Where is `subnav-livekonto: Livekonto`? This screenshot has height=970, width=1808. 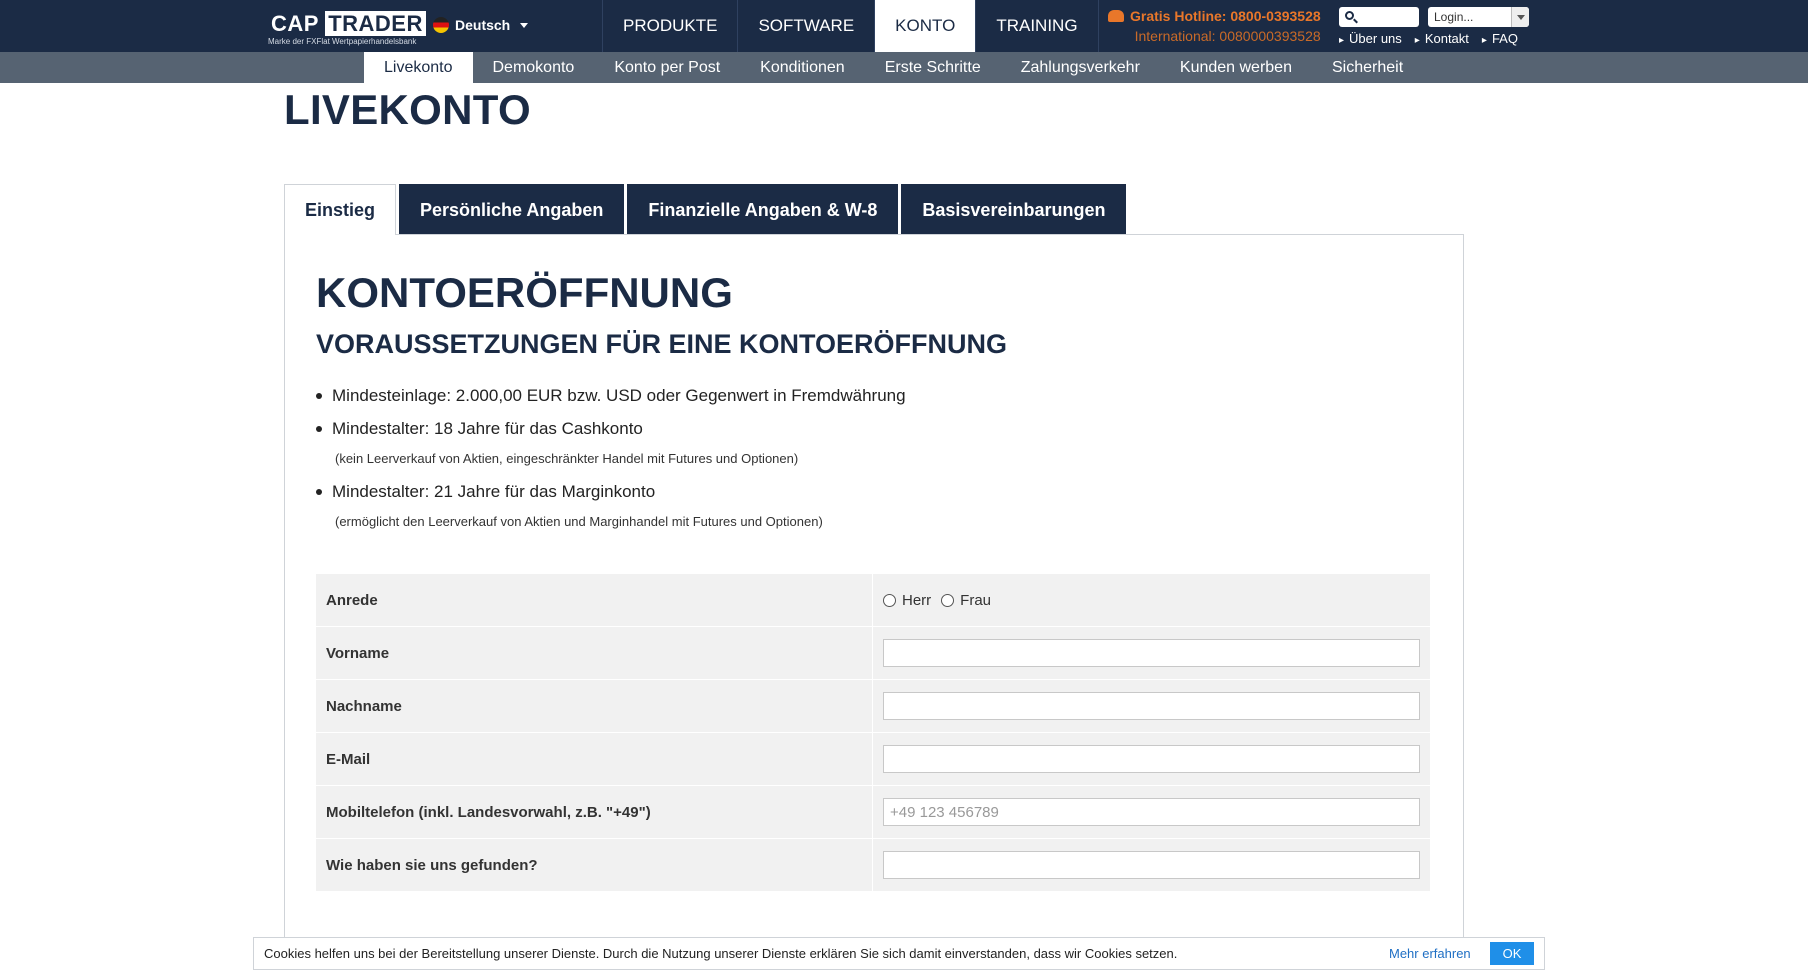 subnav-livekonto: Livekonto is located at coordinates (418, 67).